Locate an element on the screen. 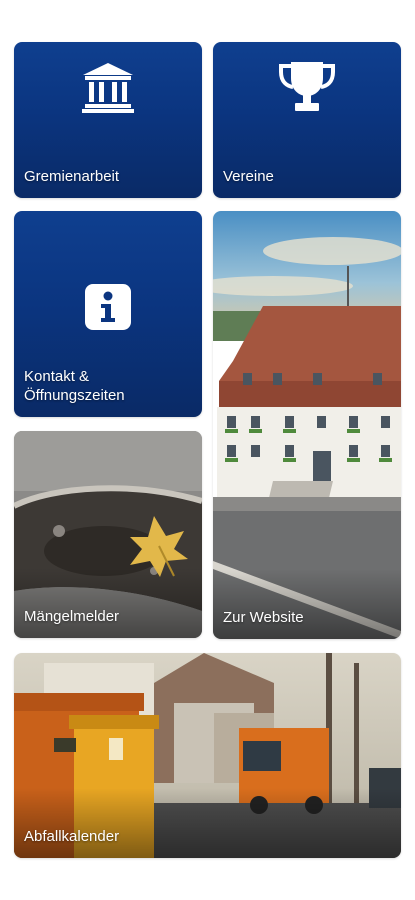 This screenshot has width=415, height=900. building-columns-icon is located at coordinates (108, 89).